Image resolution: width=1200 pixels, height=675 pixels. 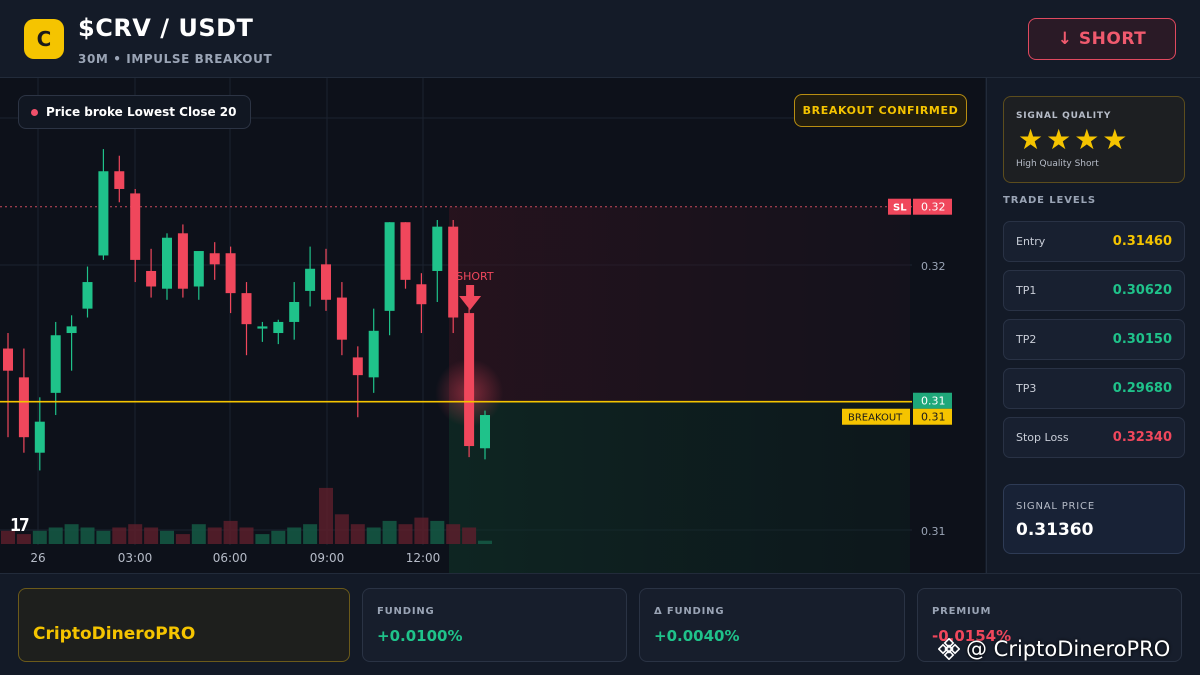 I want to click on y-tick-label: 0.31, so click(x=933, y=531).